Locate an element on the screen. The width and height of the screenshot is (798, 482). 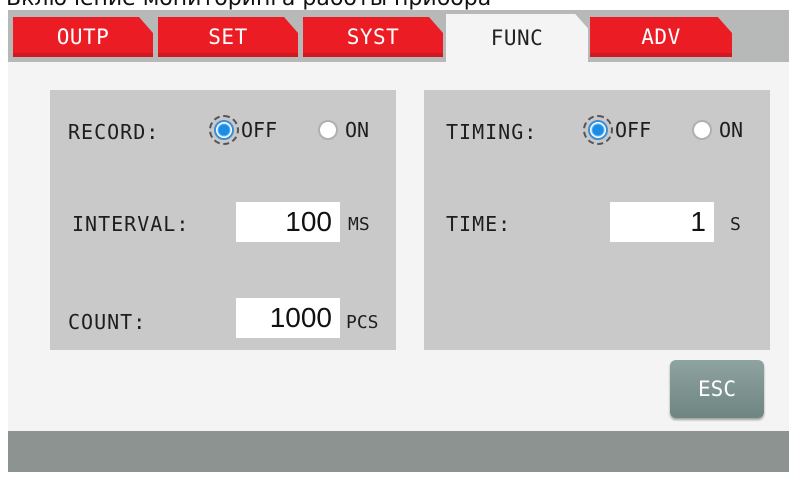
status-bar is located at coordinates (398, 451).